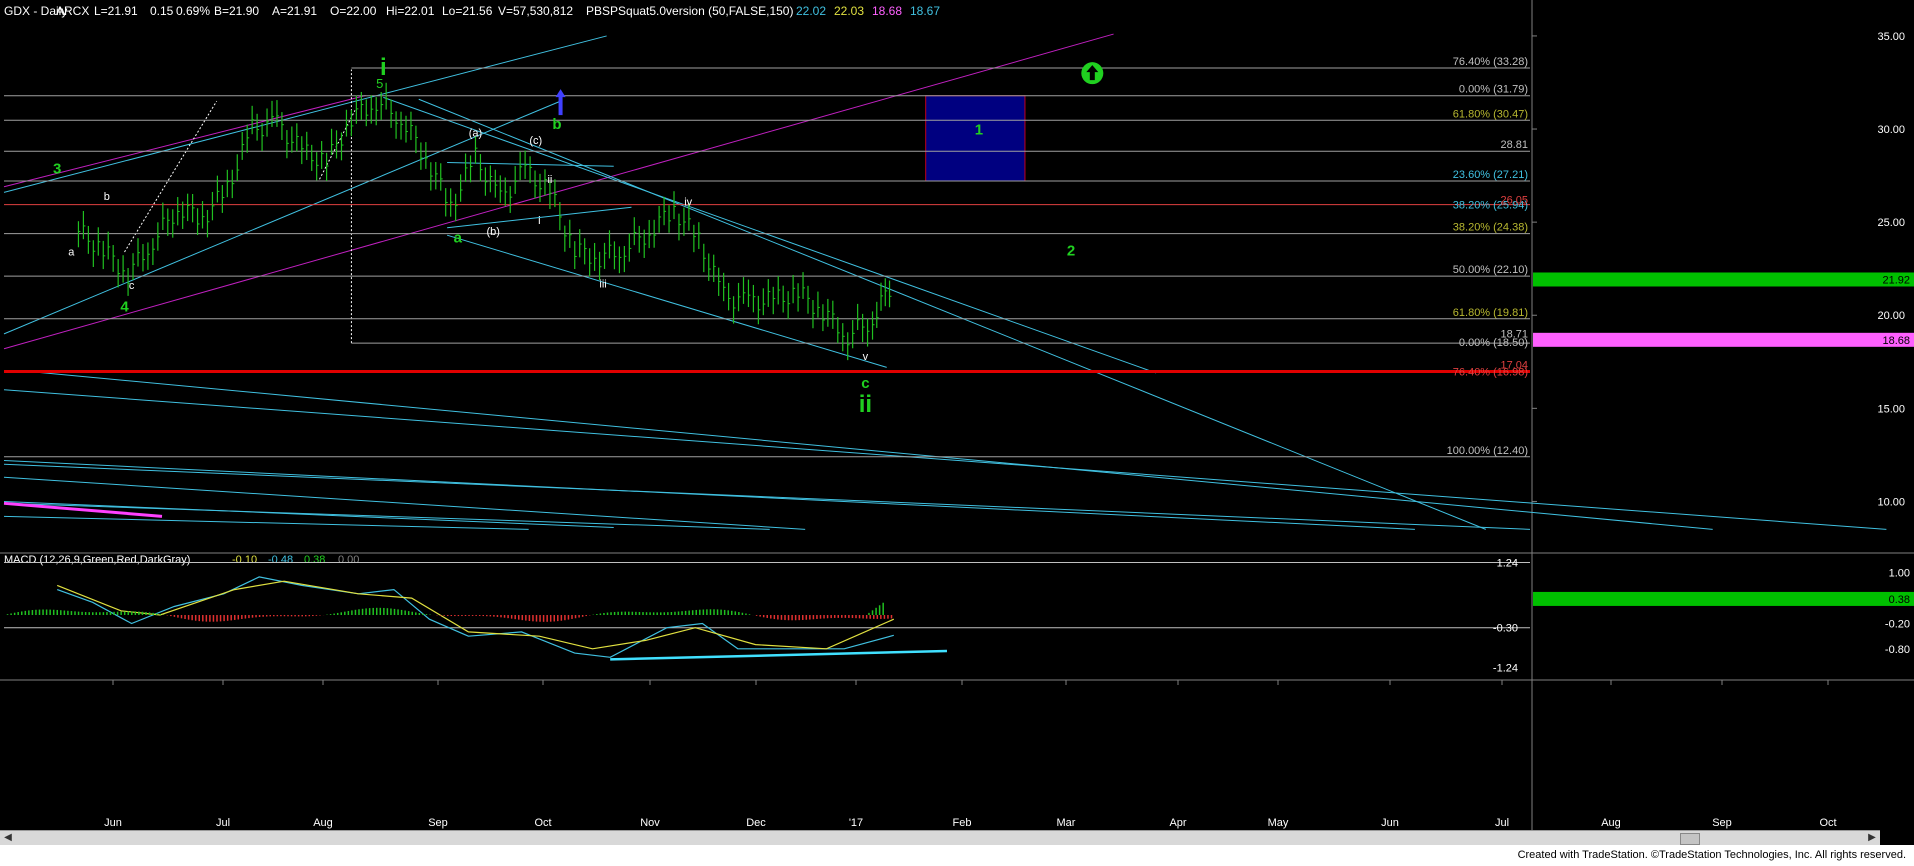 Image resolution: width=1914 pixels, height=866 pixels. I want to click on price-tag-label: 18.68, so click(1896, 341).